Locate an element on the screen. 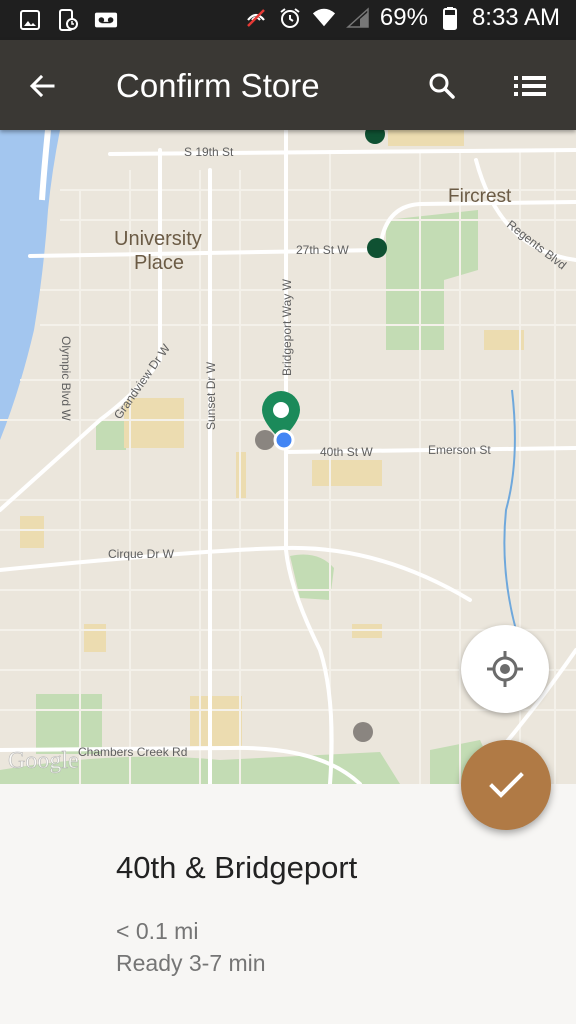  app-bar: Confirm Store is located at coordinates (288, 85).